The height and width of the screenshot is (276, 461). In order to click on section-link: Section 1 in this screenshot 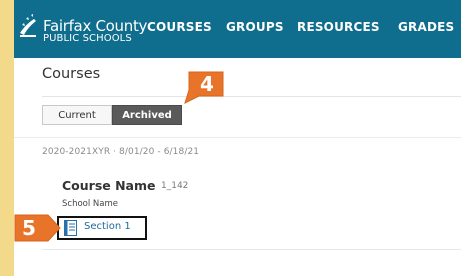, I will do `click(107, 226)`.